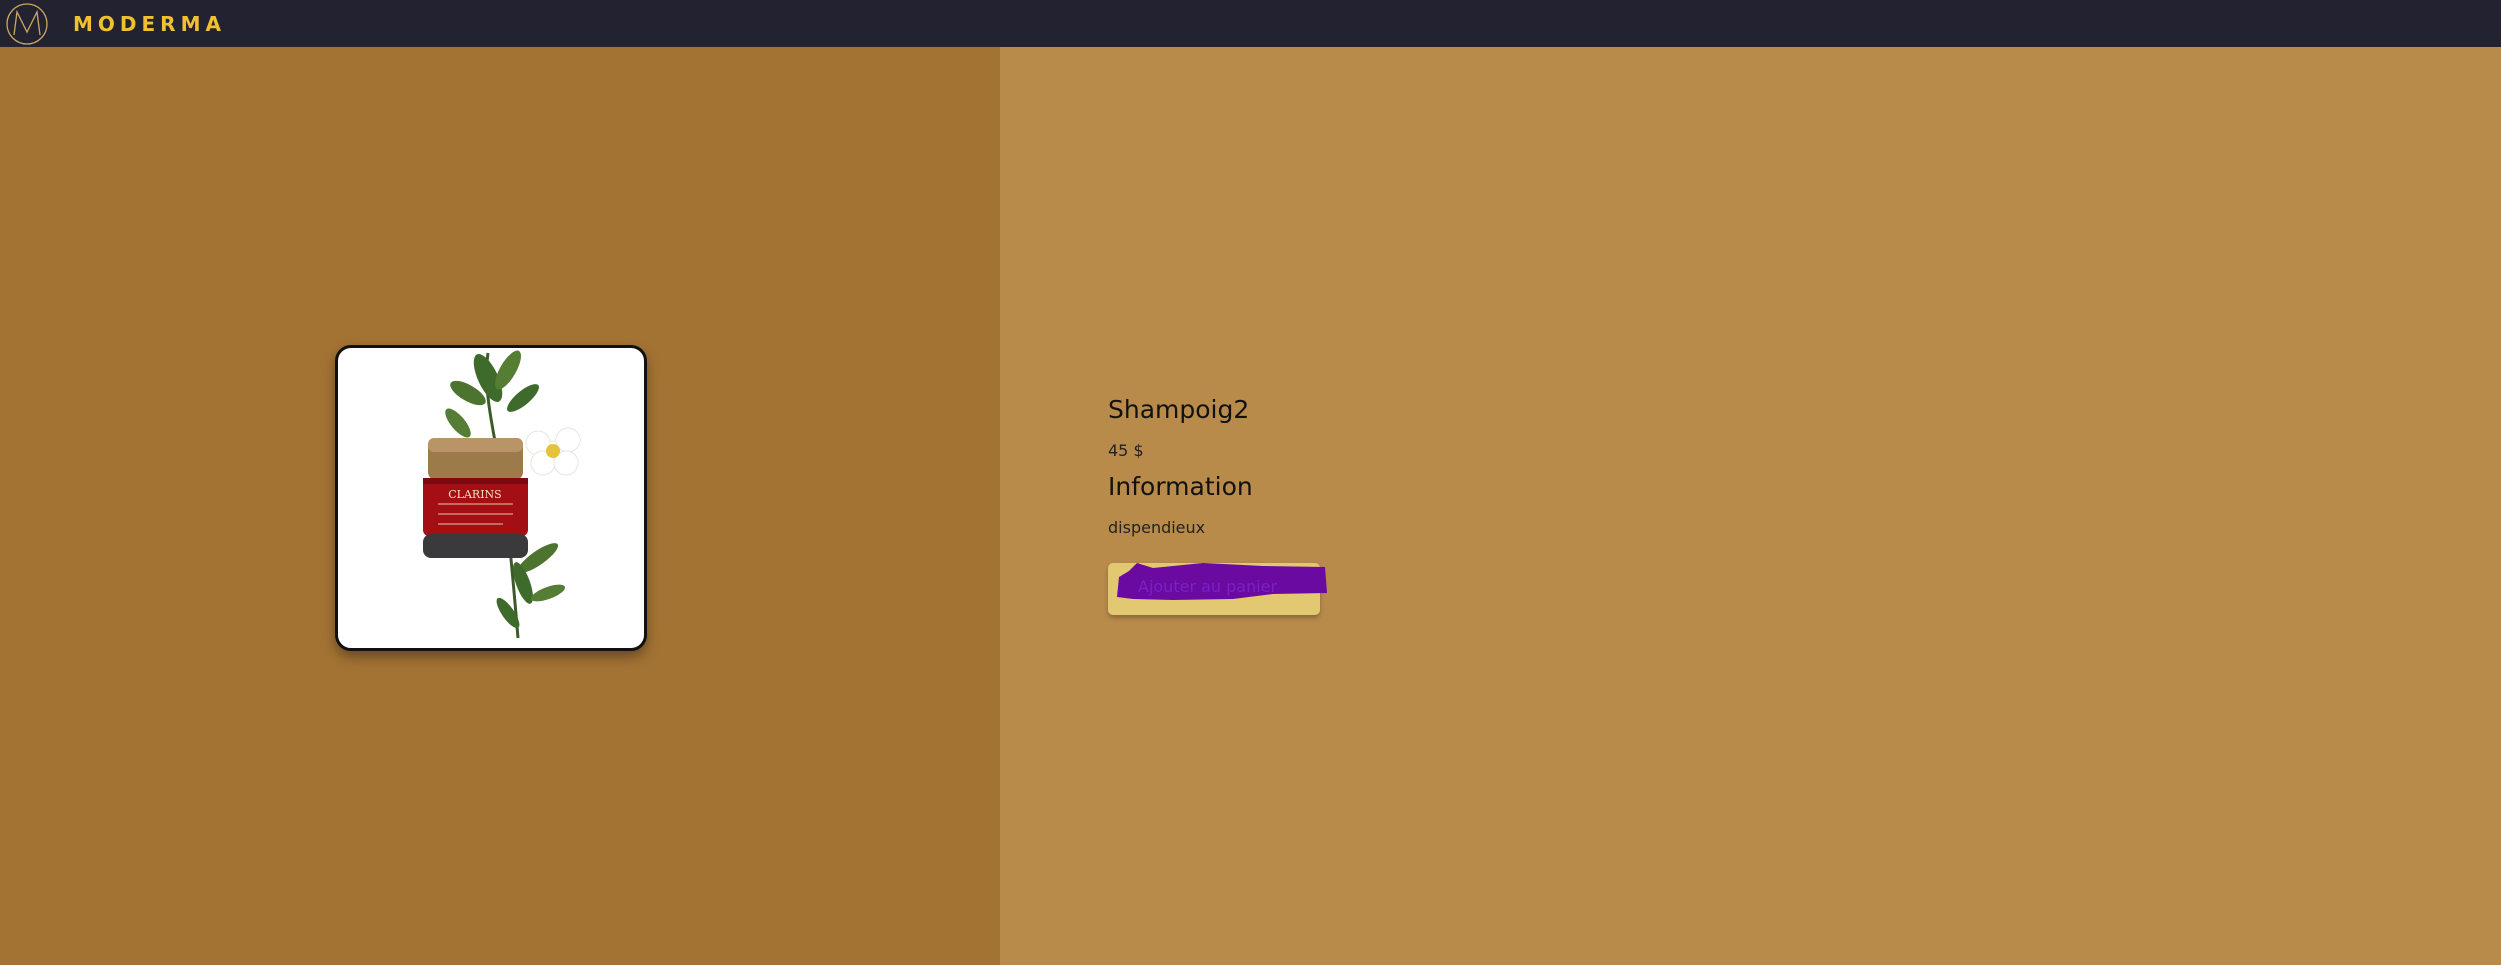 The image size is (2501, 965). What do you see at coordinates (474, 494) in the screenshot?
I see `svg-text: CLARINS` at bounding box center [474, 494].